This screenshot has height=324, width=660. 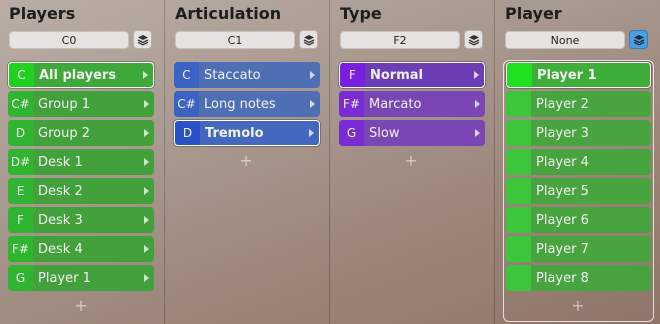 I want to click on players-item-desk-2: E Desk 2, so click(x=81, y=191).